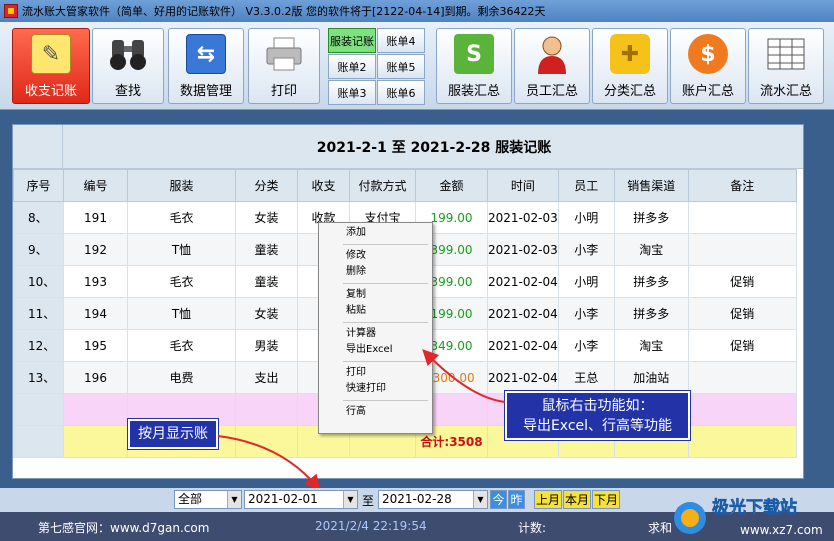  Describe the element at coordinates (361, 420) in the screenshot. I see `callout-arrows` at that location.